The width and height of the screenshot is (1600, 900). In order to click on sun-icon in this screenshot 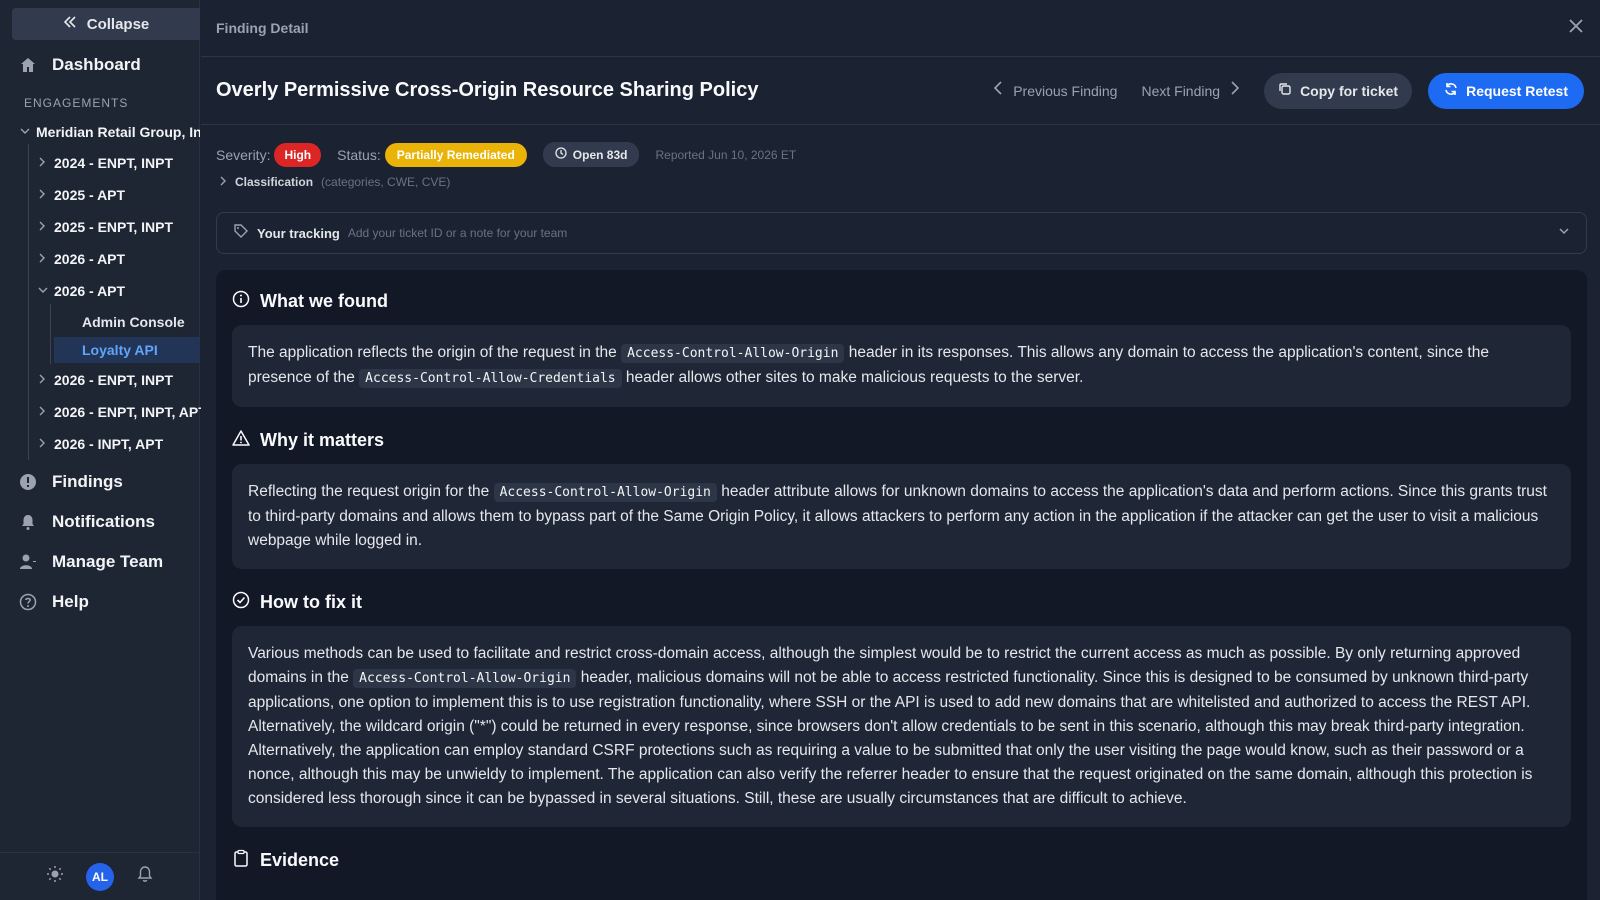, I will do `click(55, 876)`.